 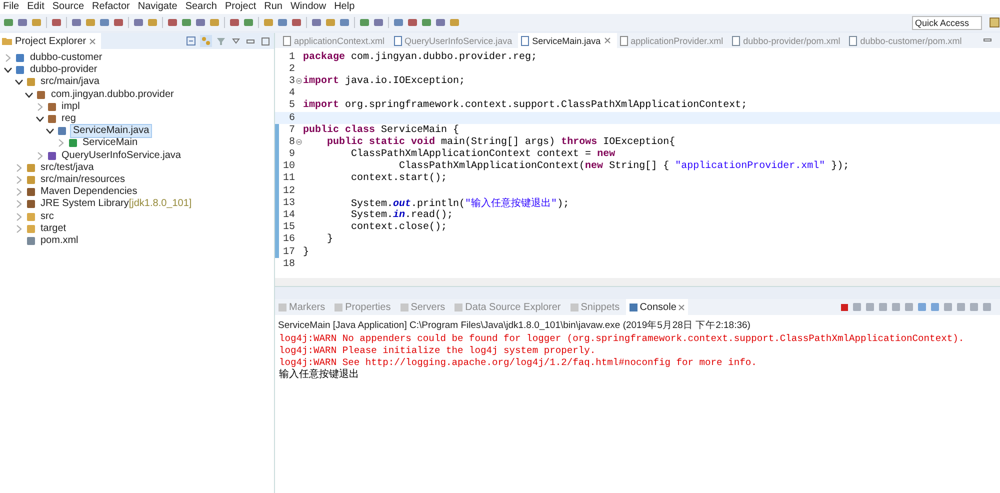 I want to click on tree-item: reg, so click(x=69, y=119).